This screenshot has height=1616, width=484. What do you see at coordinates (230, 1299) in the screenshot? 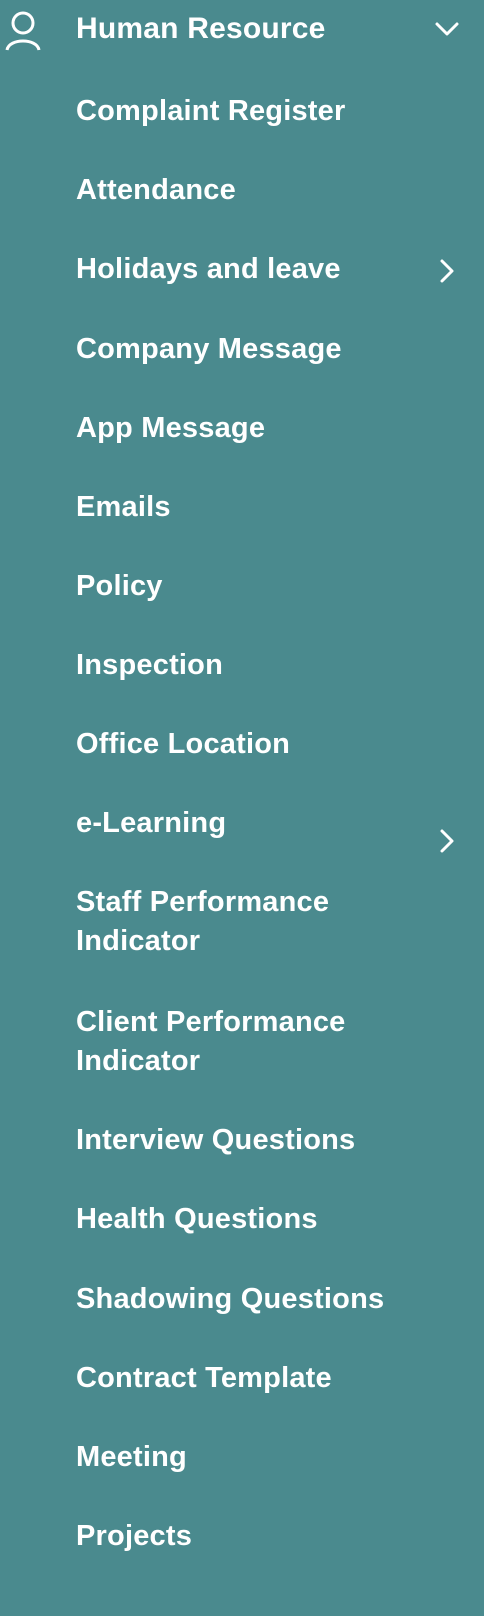
I see `menu-item-label: Shadowing Questions` at bounding box center [230, 1299].